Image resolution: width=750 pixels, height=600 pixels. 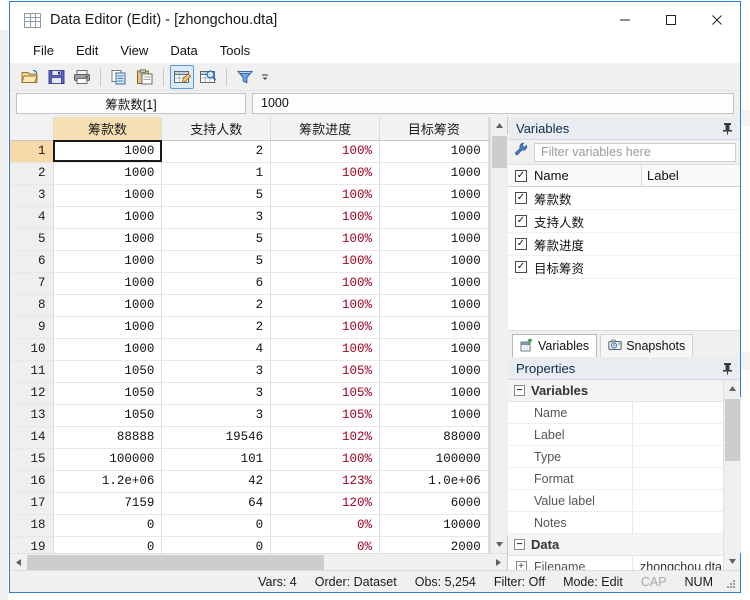 I want to click on row-number: 19, so click(x=32, y=544).